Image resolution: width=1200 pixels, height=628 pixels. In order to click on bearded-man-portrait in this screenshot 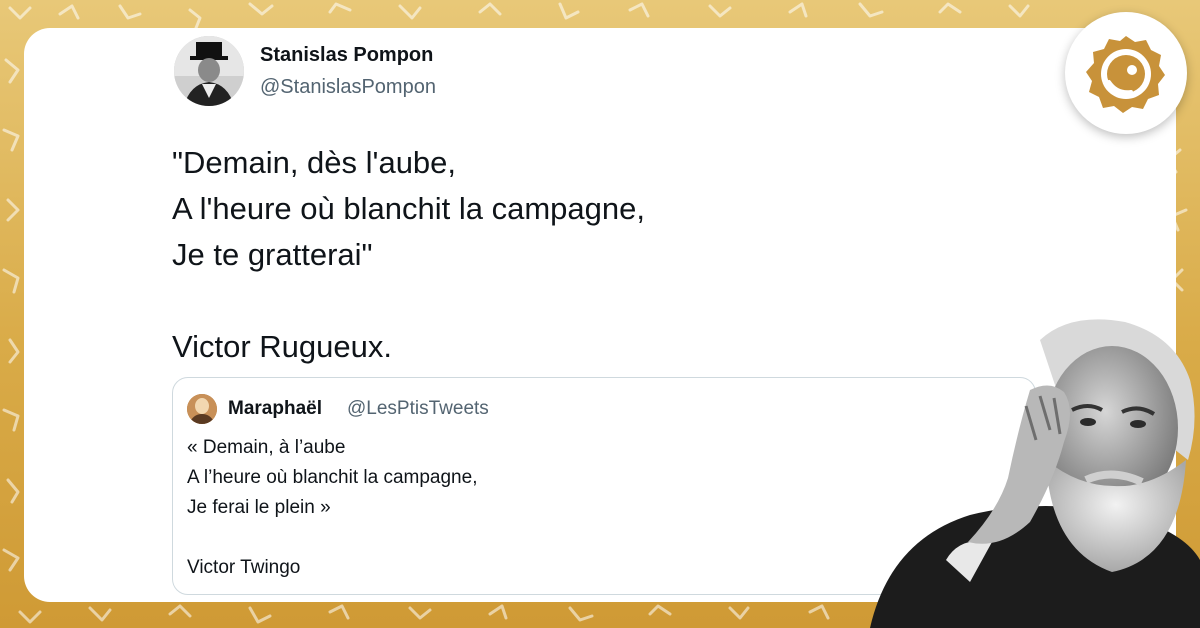, I will do `click(1035, 473)`.